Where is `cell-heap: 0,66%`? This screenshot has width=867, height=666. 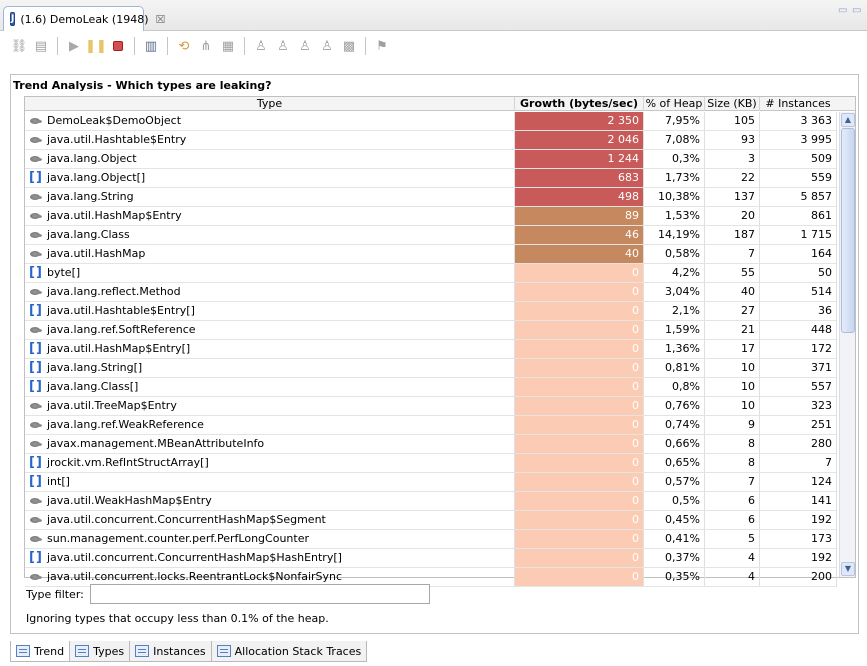
cell-heap: 0,66% is located at coordinates (674, 444).